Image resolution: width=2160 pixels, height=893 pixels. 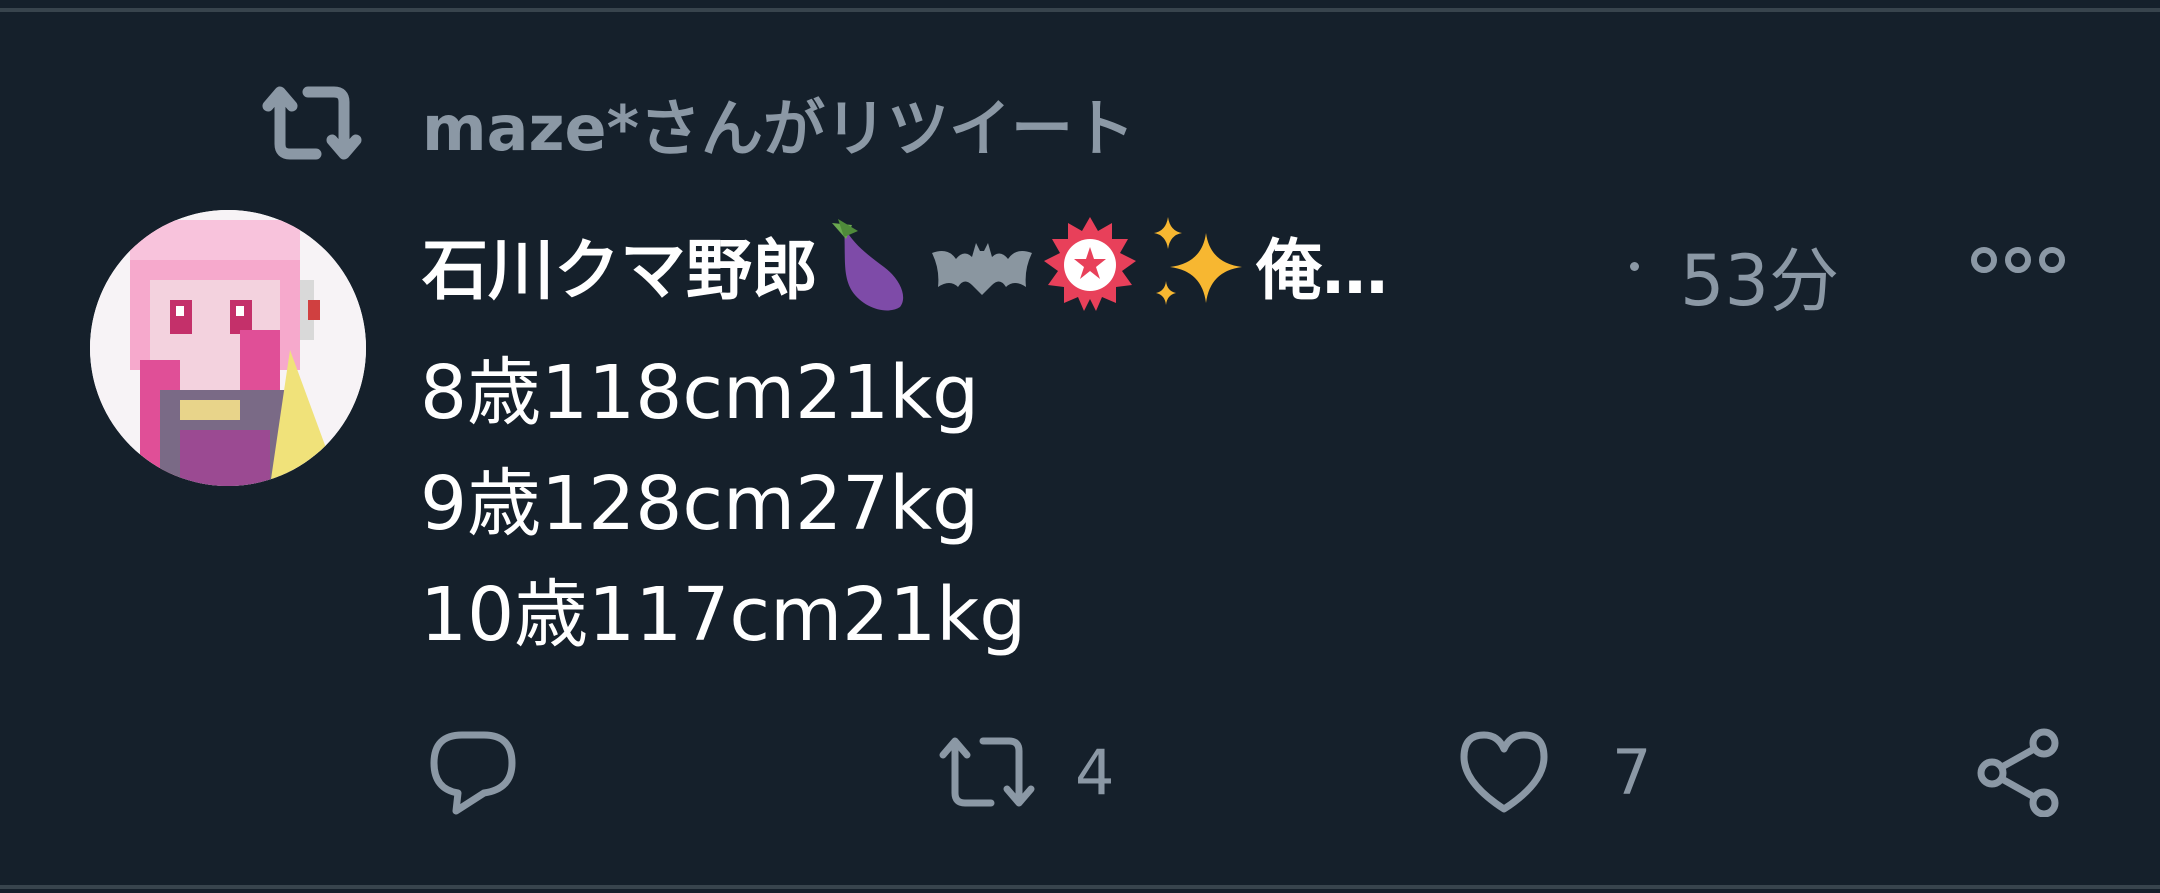 What do you see at coordinates (874, 265) in the screenshot?
I see `eggplant-emoji-icon` at bounding box center [874, 265].